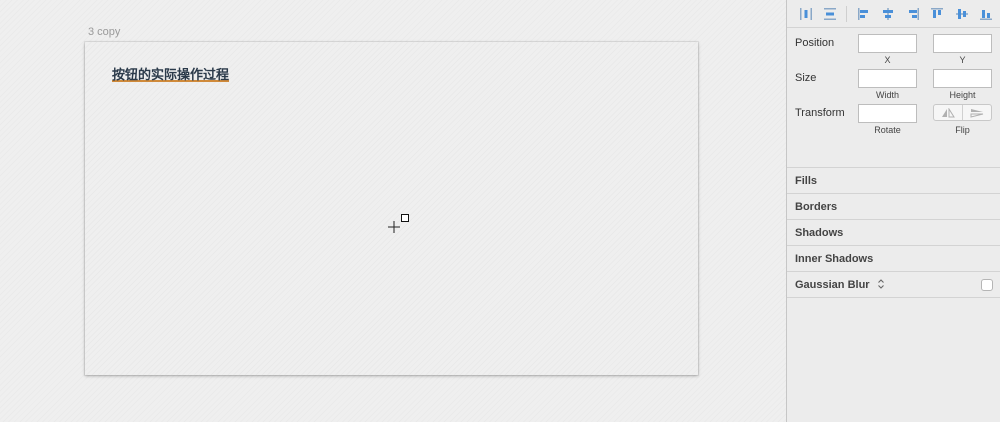  Describe the element at coordinates (962, 60) in the screenshot. I see `position-y-label: Y` at that location.